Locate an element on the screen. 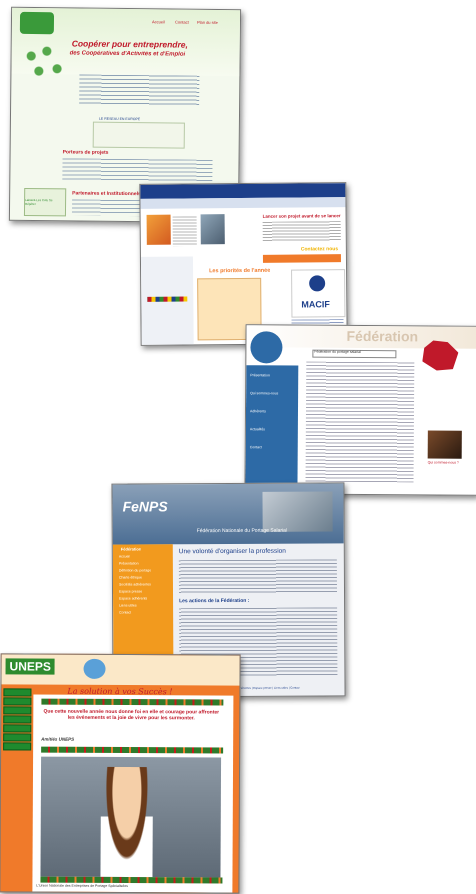  side-photo is located at coordinates (444, 444).